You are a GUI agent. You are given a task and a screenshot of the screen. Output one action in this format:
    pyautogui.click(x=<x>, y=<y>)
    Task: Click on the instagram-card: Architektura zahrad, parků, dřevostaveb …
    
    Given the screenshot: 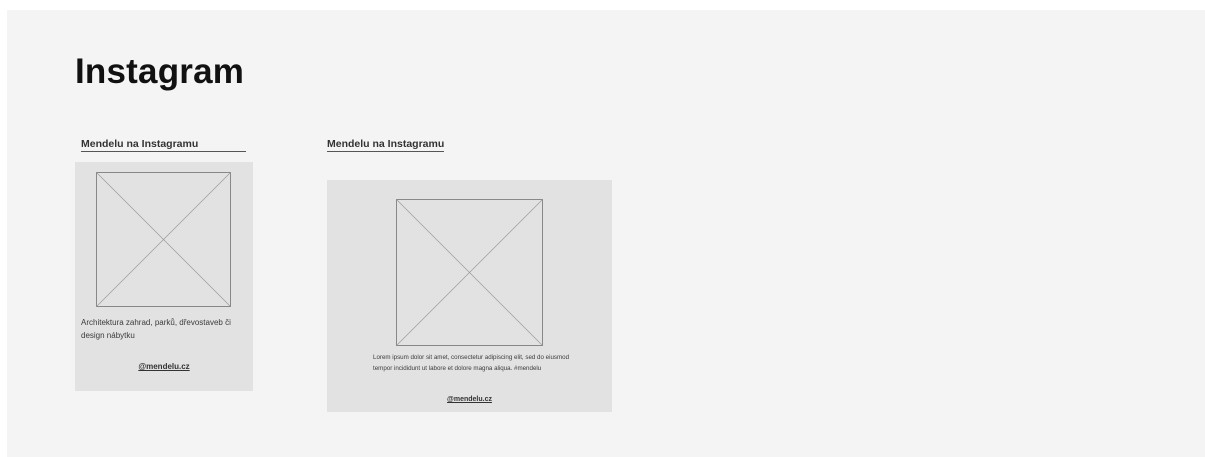 What is the action you would take?
    pyautogui.click(x=164, y=276)
    